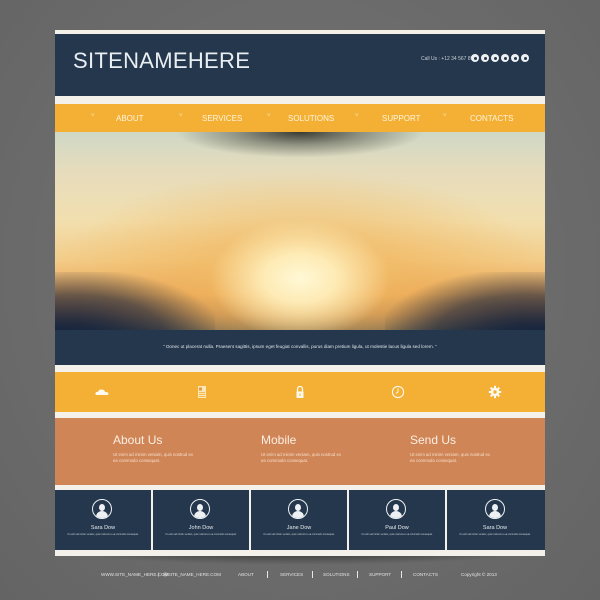  What do you see at coordinates (465, 301) in the screenshot?
I see `hero-shadow-right` at bounding box center [465, 301].